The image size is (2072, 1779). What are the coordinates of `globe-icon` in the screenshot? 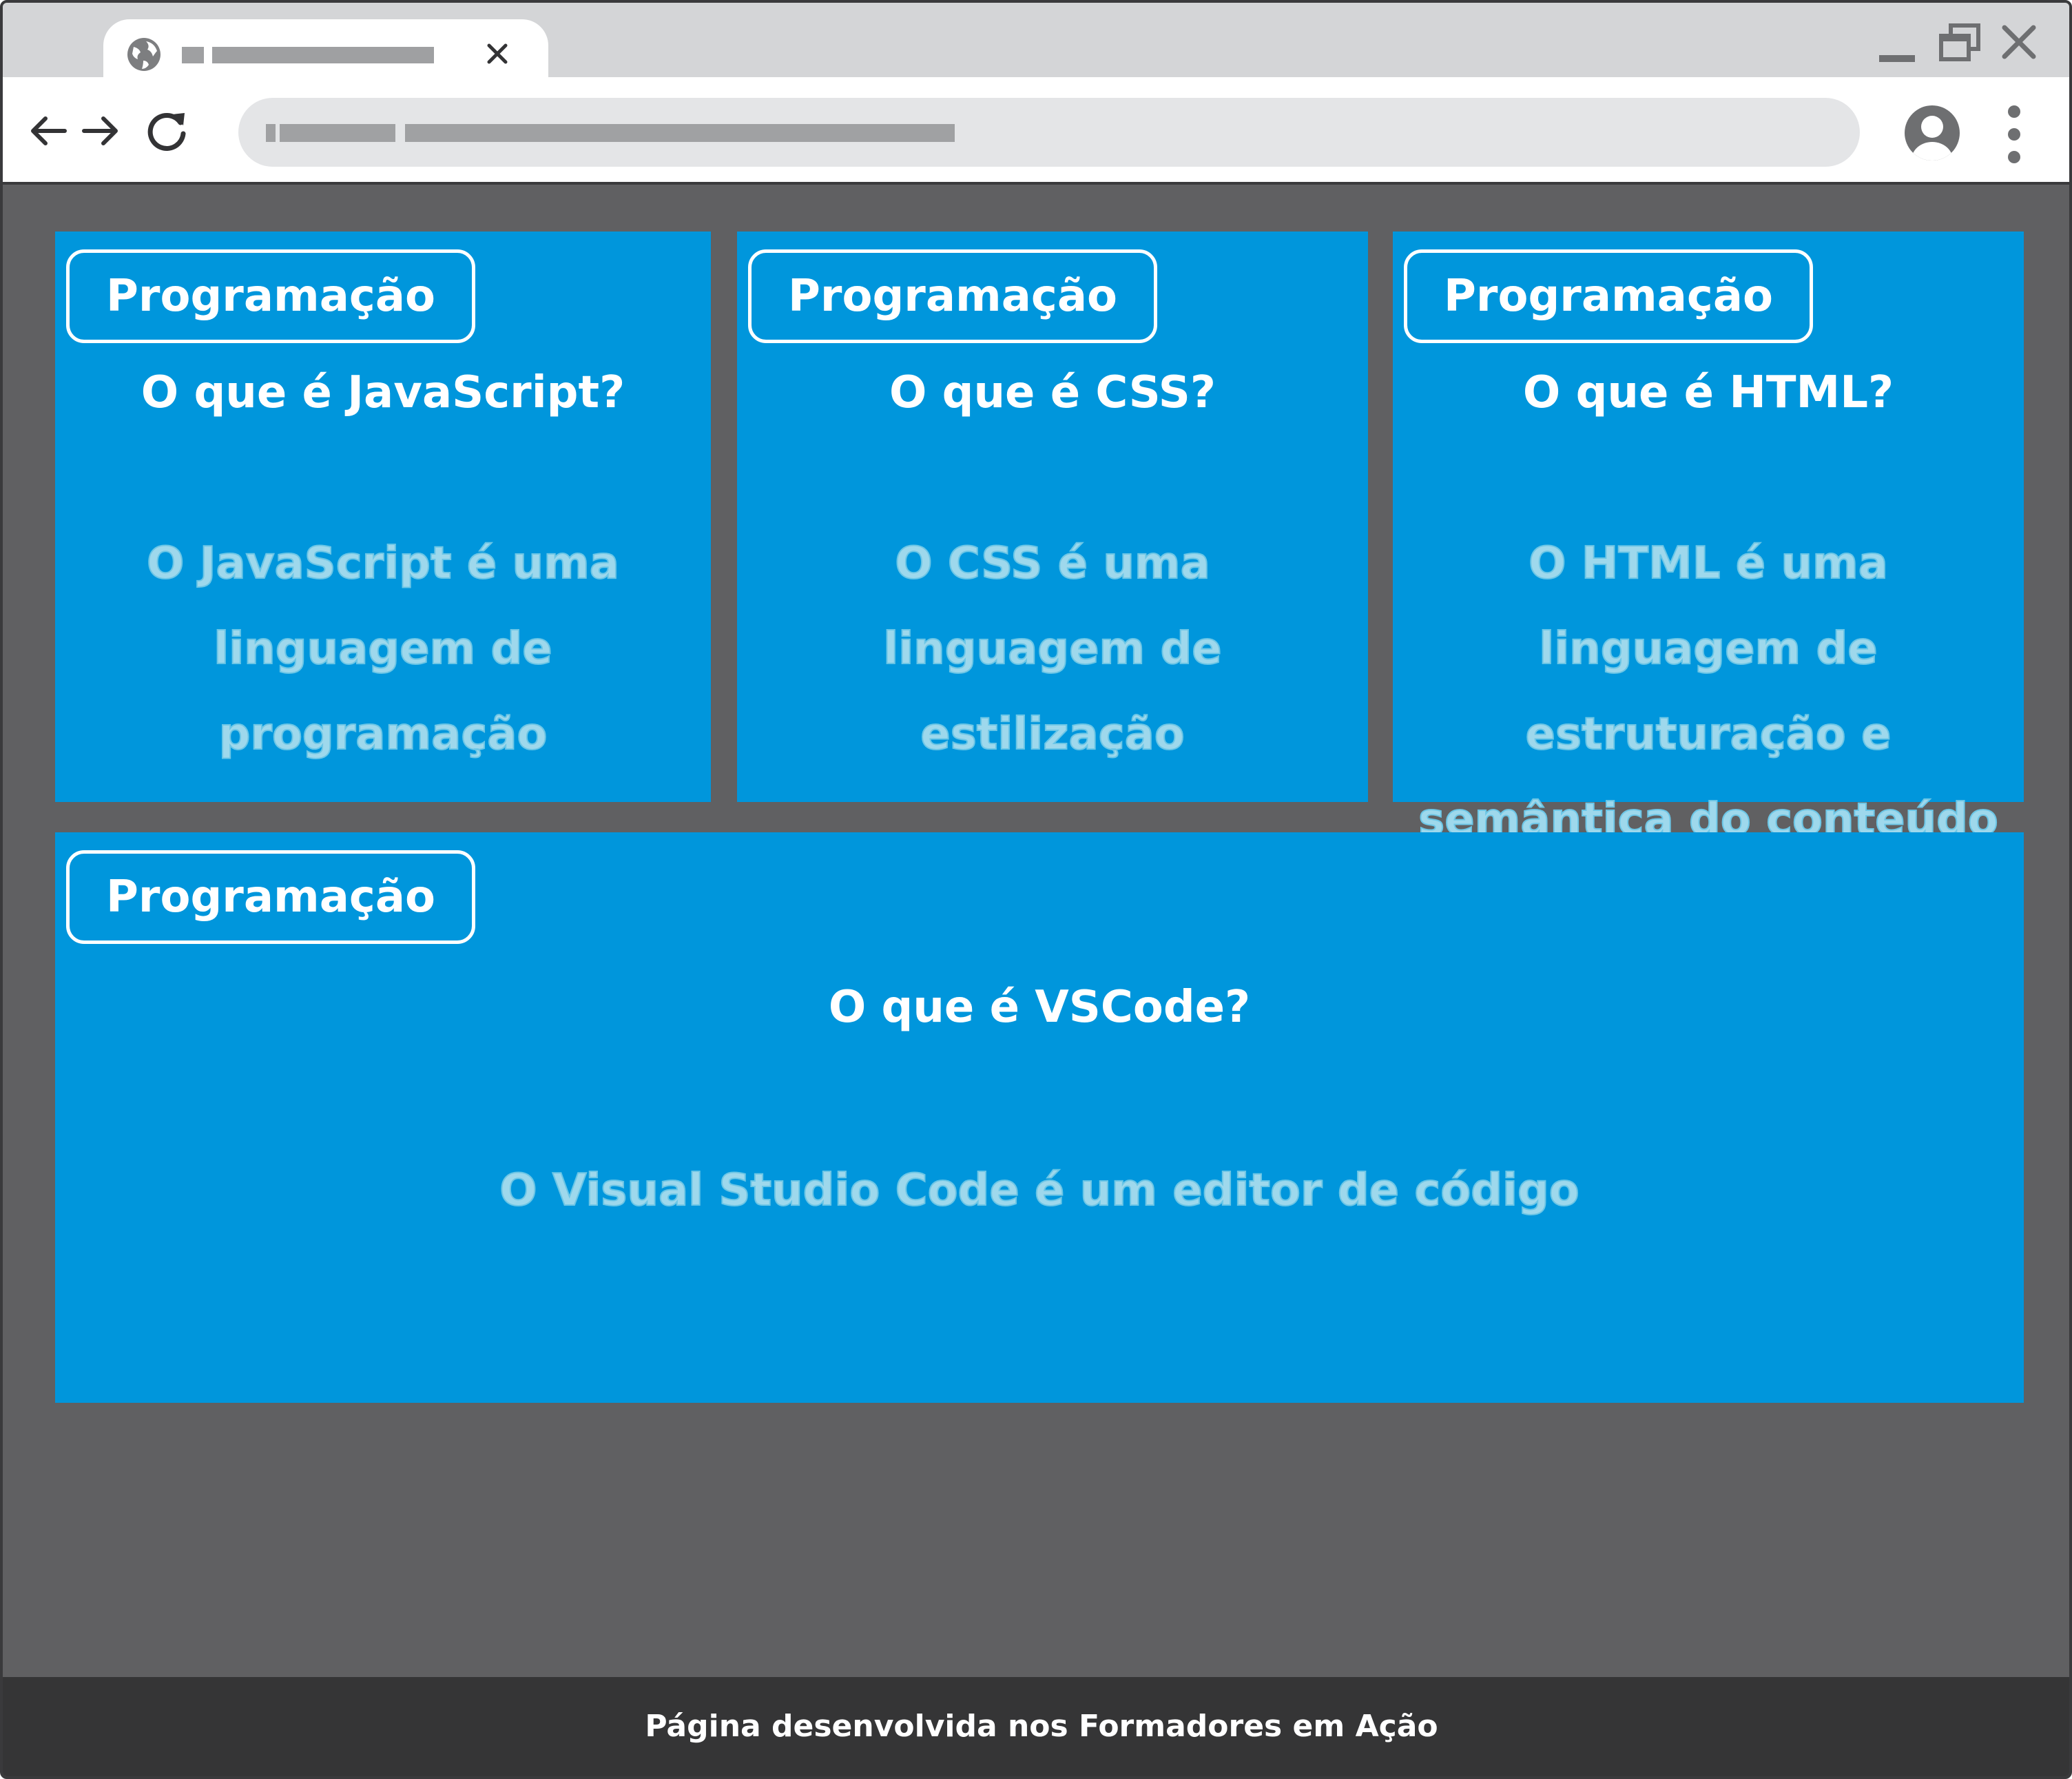 It's located at (143, 55).